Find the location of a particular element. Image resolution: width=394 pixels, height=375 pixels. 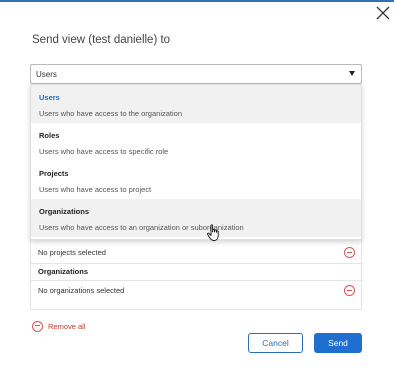

option-label: Roles is located at coordinates (49, 135).